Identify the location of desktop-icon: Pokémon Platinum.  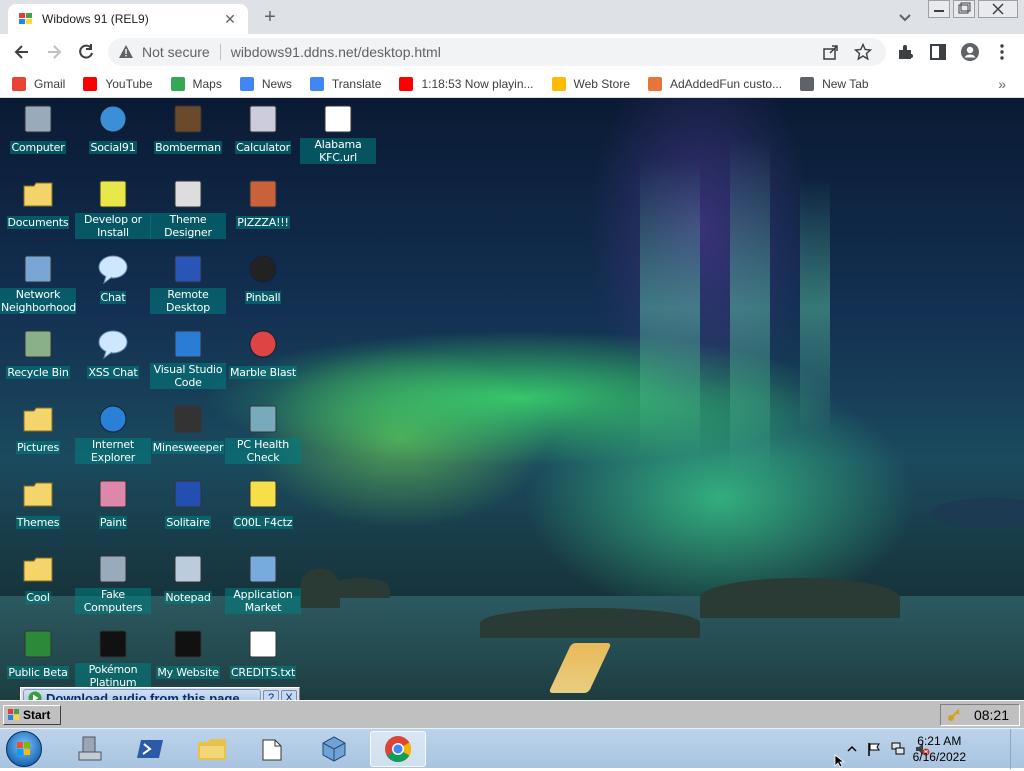
(113, 659).